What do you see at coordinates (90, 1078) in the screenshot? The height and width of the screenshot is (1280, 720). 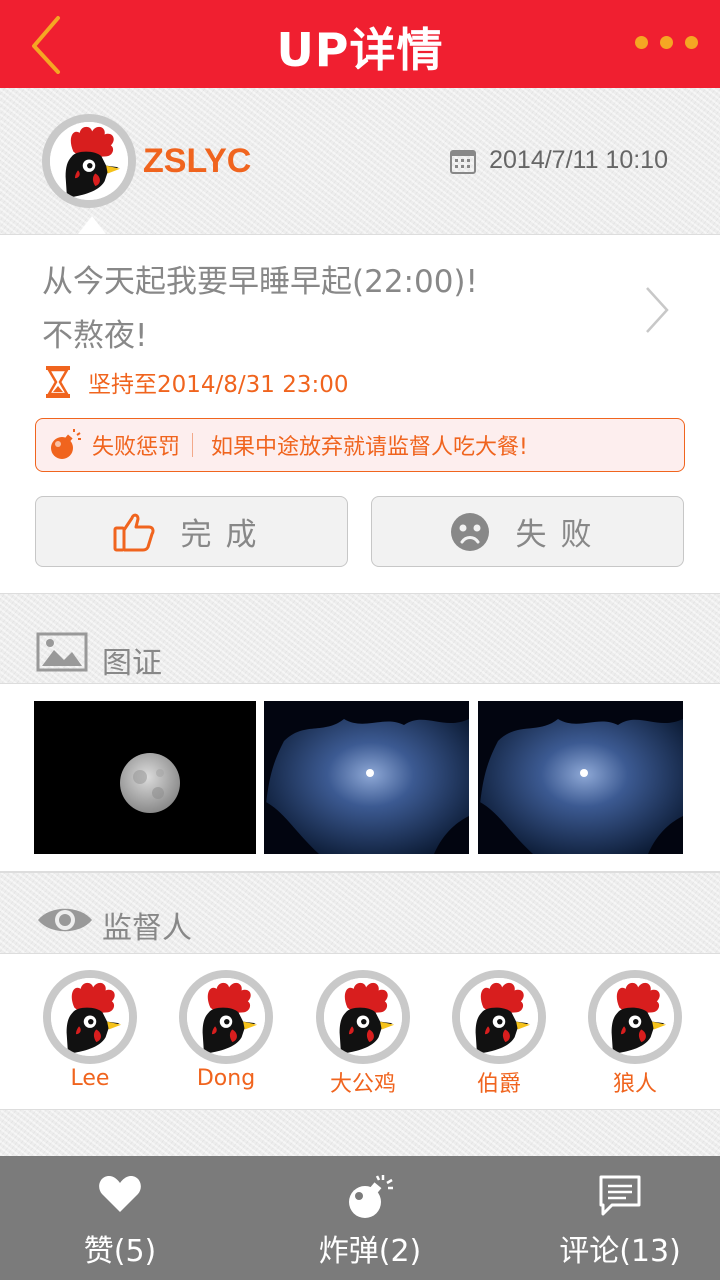 I see `supervisor-name: Lee` at bounding box center [90, 1078].